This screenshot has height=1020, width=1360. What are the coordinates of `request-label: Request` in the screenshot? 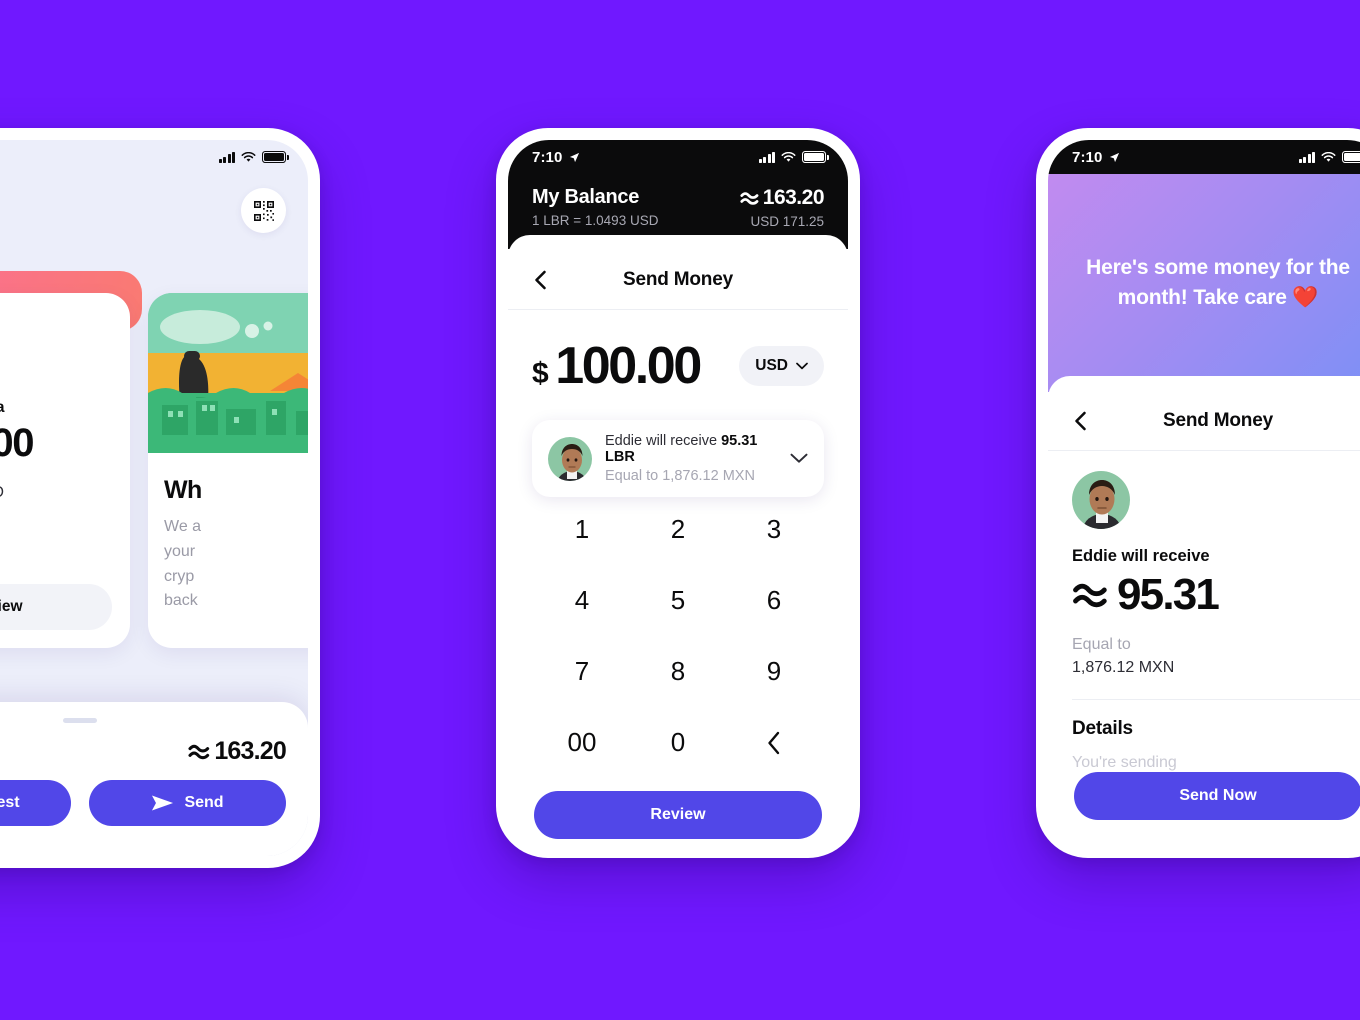 It's located at (10, 802).